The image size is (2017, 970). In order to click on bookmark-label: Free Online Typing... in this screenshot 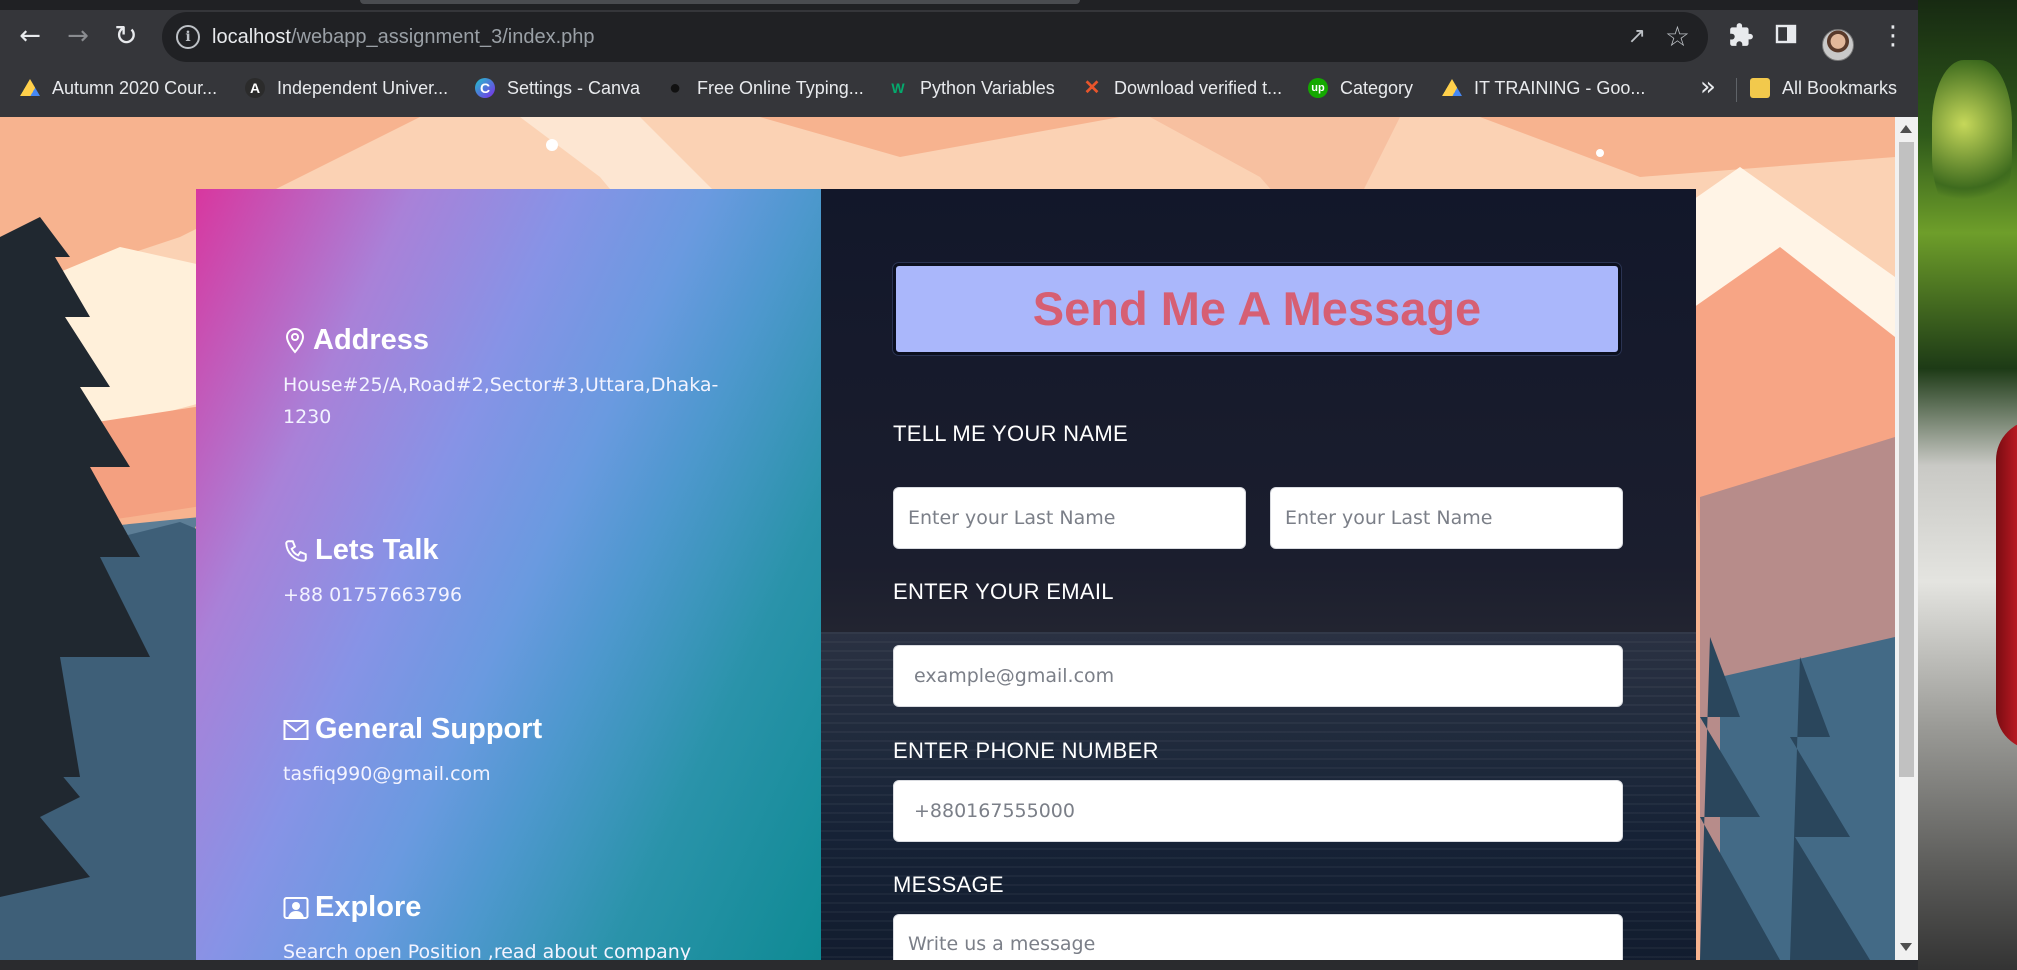, I will do `click(780, 87)`.